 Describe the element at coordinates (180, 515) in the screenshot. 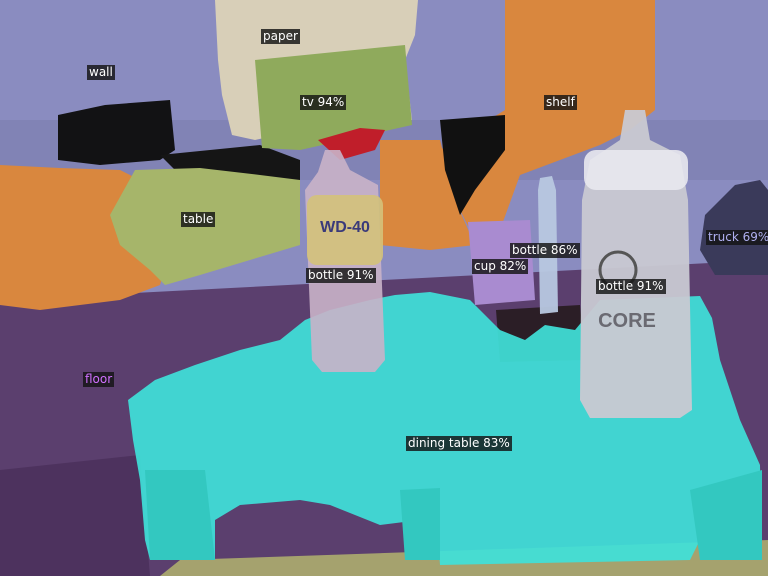

I see `dining-table-leg-left` at that location.